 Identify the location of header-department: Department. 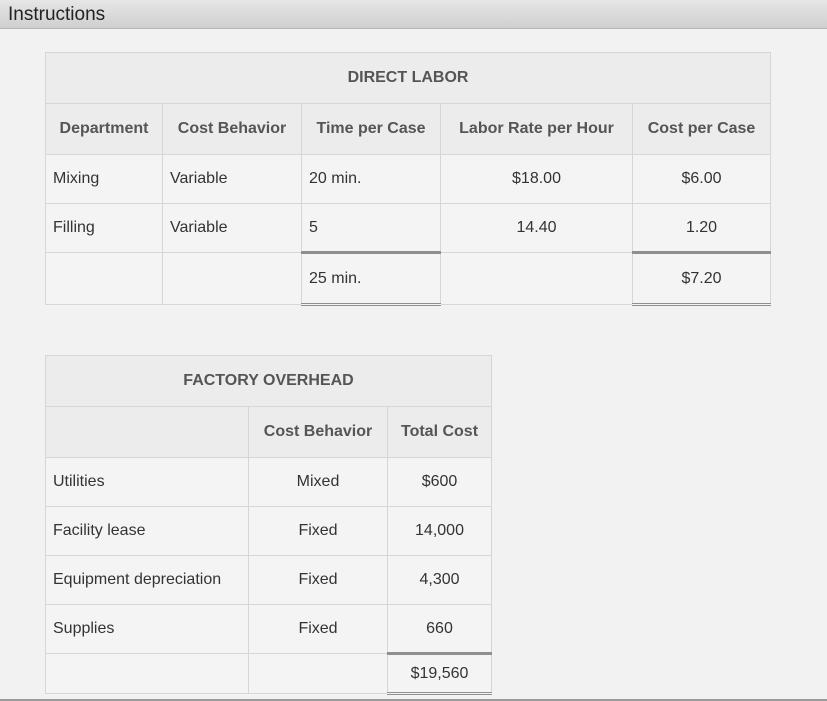
(104, 129).